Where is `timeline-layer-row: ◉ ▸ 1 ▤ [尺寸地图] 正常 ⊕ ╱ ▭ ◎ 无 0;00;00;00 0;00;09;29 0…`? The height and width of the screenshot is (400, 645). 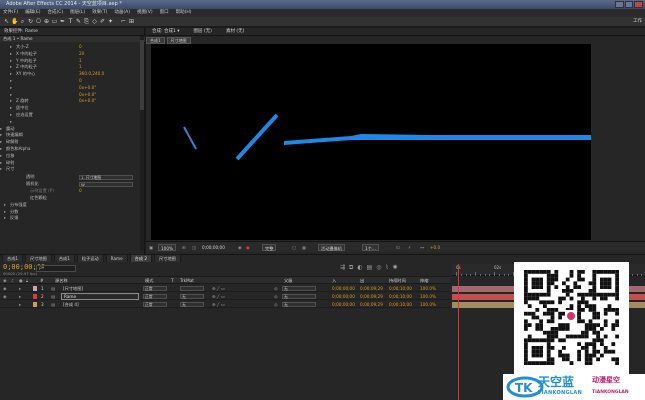 timeline-layer-row: ◉ ▸ 1 ▤ [尺寸地图] 正常 ⊕ ╱ ▭ ◎ 无 0;00;00;00 0;00;09;29 0… is located at coordinates (225, 288).